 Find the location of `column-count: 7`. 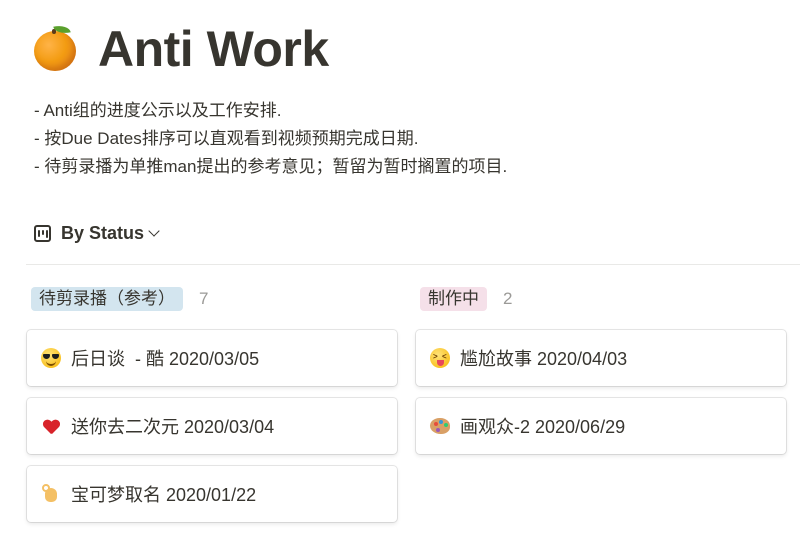

column-count: 7 is located at coordinates (204, 298).